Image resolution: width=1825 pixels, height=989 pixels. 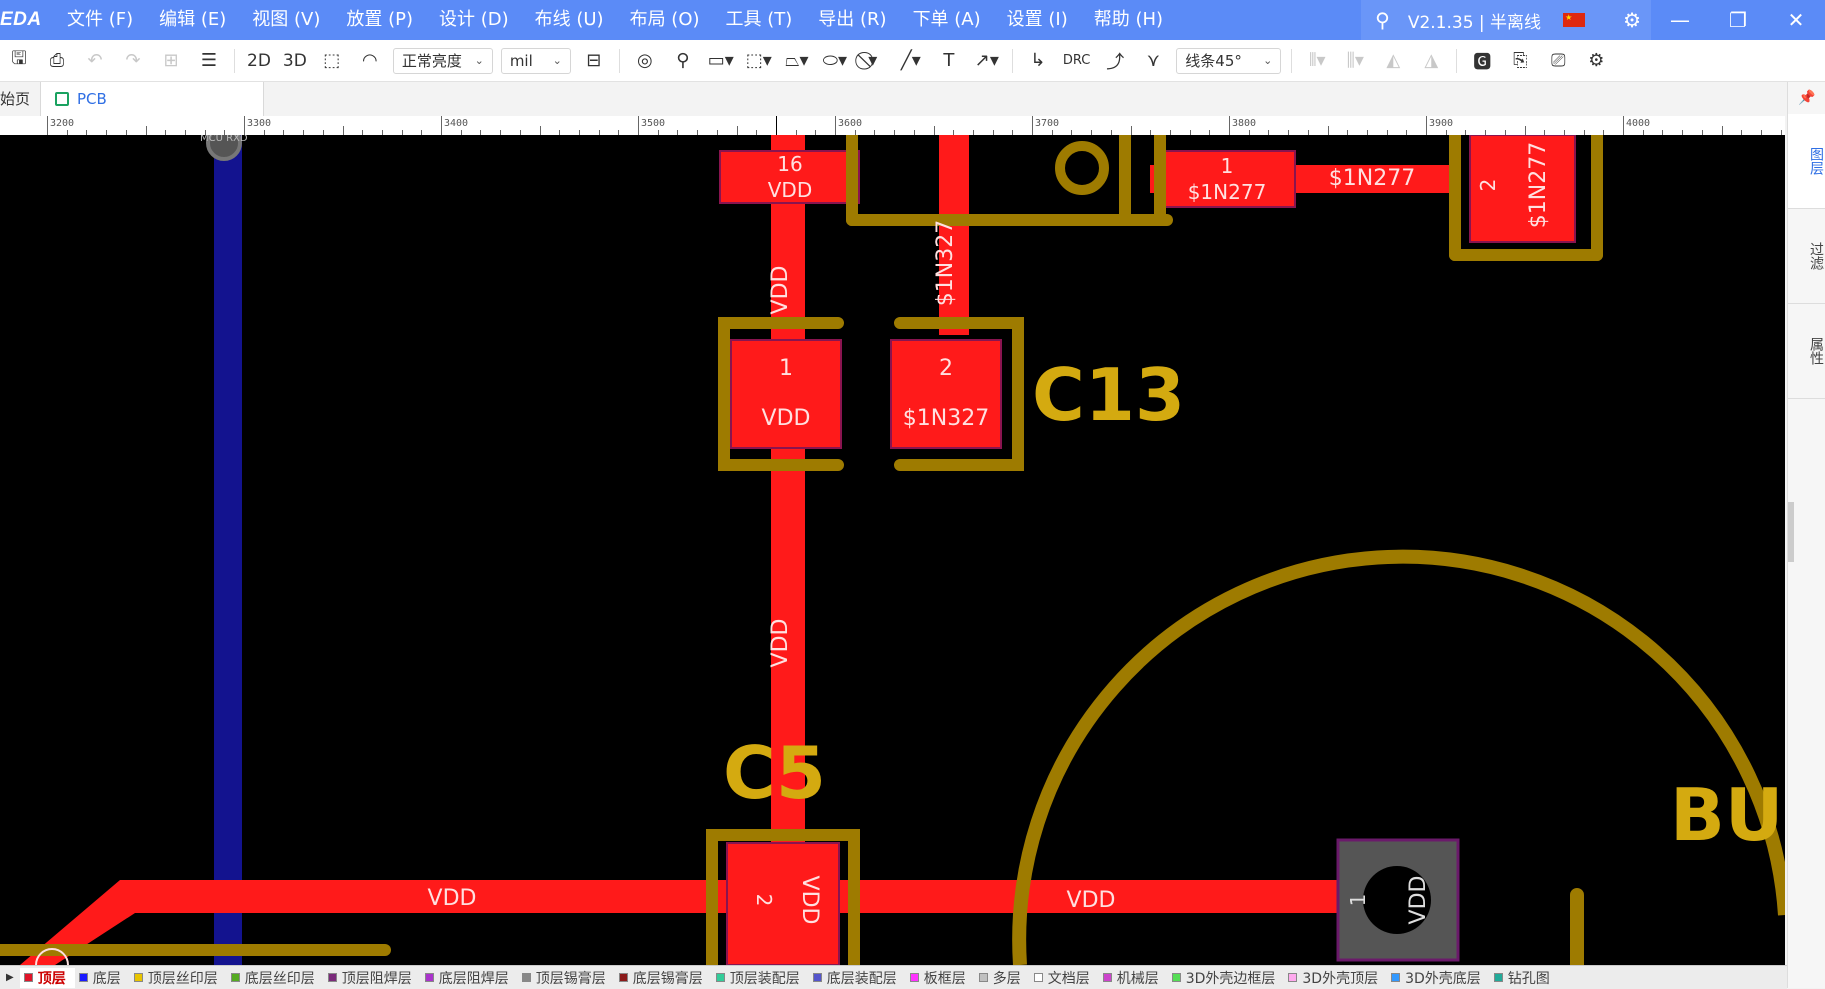 What do you see at coordinates (873, 61) in the screenshot?
I see `no-entry-icon: ⃠▾` at bounding box center [873, 61].